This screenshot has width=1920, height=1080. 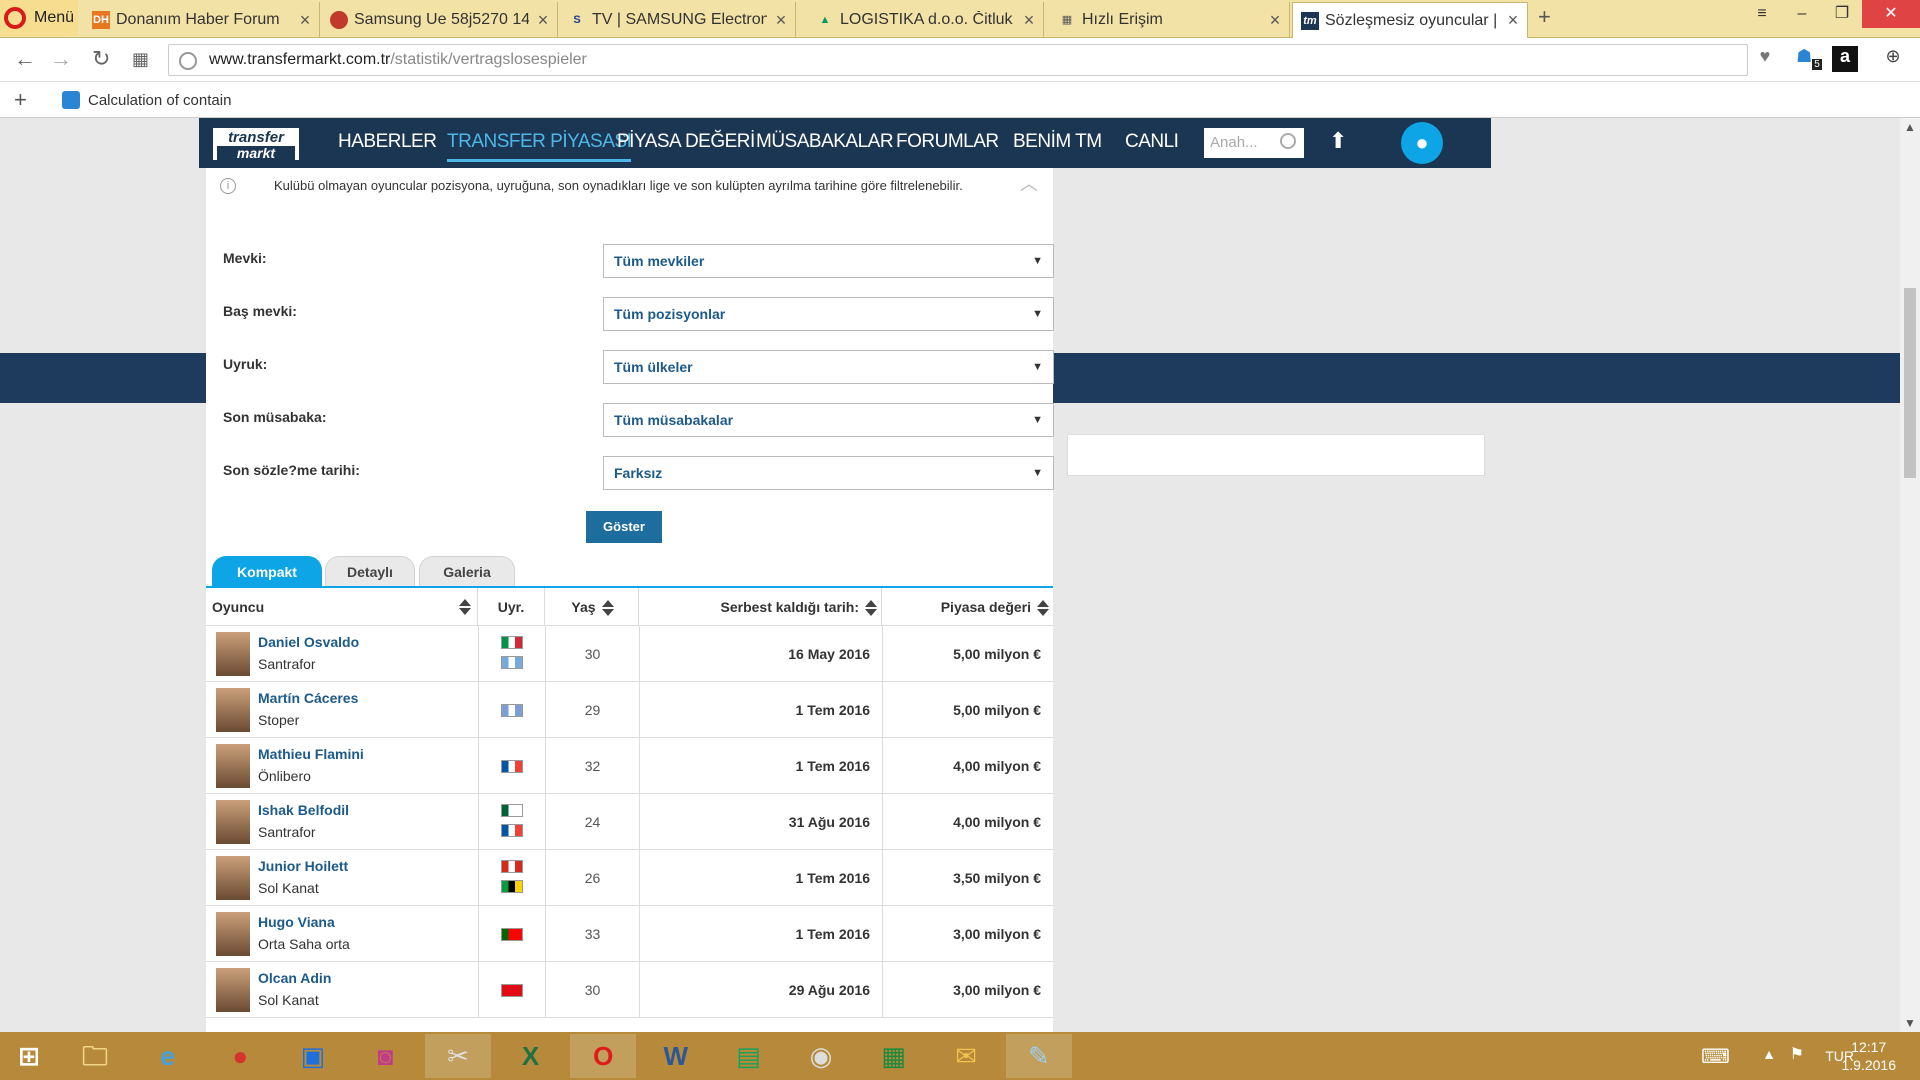 I want to click on download-icon: ⊕, so click(x=1893, y=59).